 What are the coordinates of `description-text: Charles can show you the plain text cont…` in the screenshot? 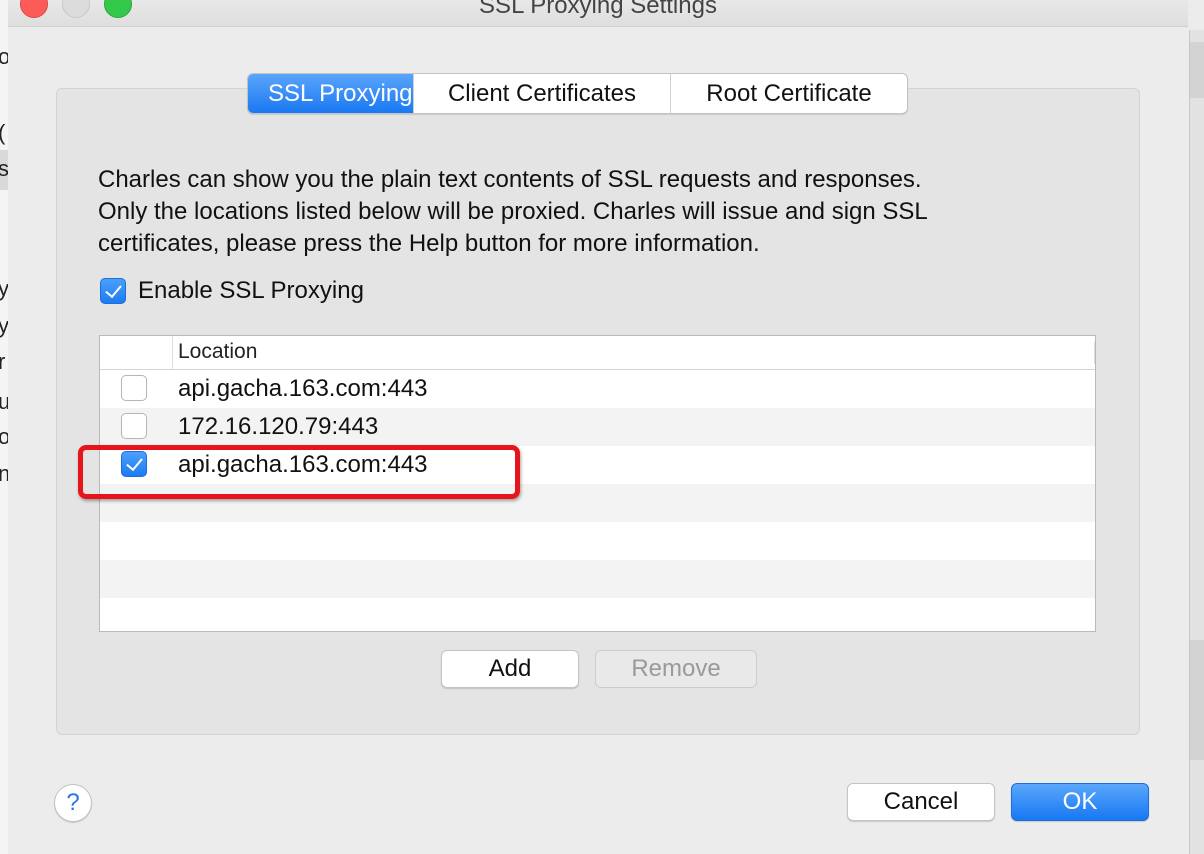 It's located at (598, 212).